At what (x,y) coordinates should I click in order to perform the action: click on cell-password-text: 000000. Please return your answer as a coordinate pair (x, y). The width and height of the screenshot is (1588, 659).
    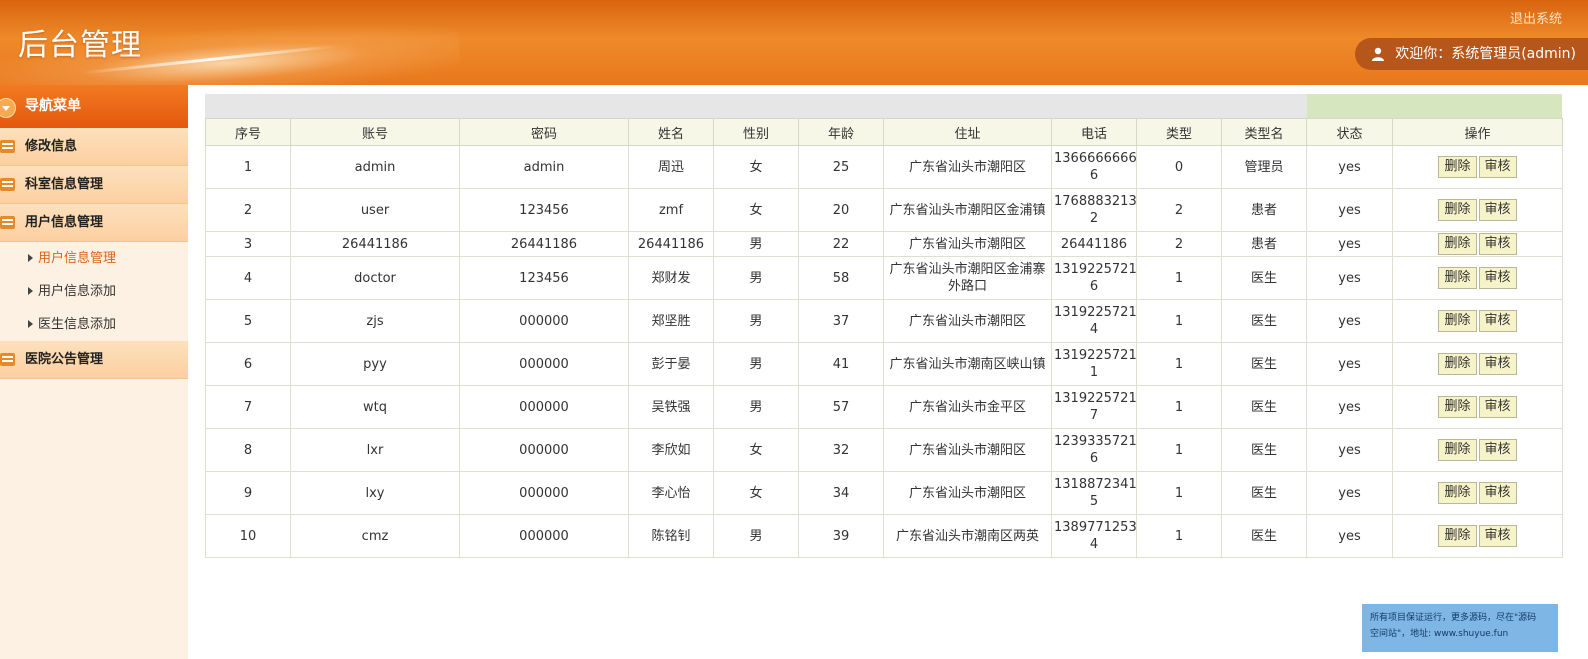
    Looking at the image, I should click on (544, 364).